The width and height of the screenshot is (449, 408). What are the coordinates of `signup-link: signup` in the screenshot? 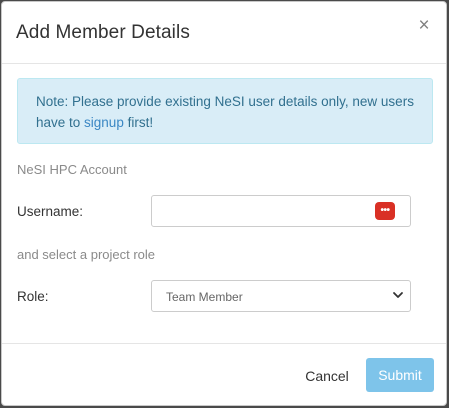 It's located at (104, 122).